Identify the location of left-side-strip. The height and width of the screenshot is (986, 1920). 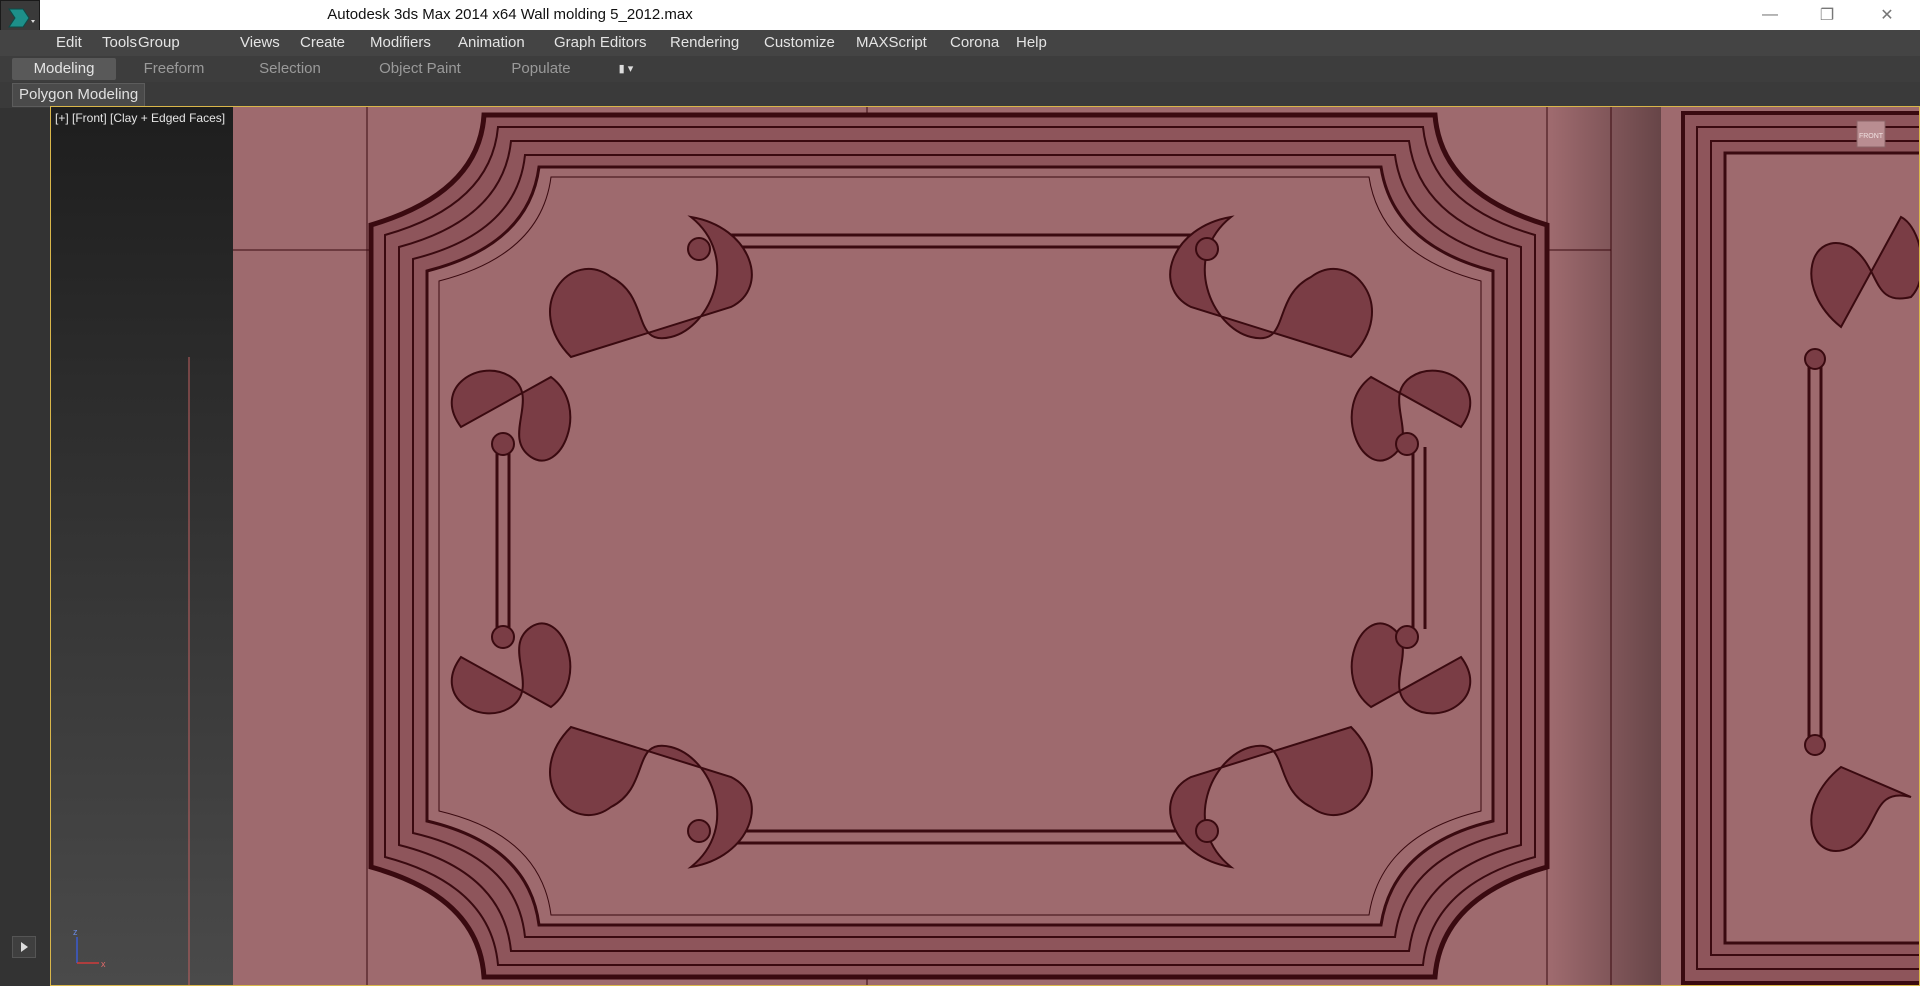
(25, 547).